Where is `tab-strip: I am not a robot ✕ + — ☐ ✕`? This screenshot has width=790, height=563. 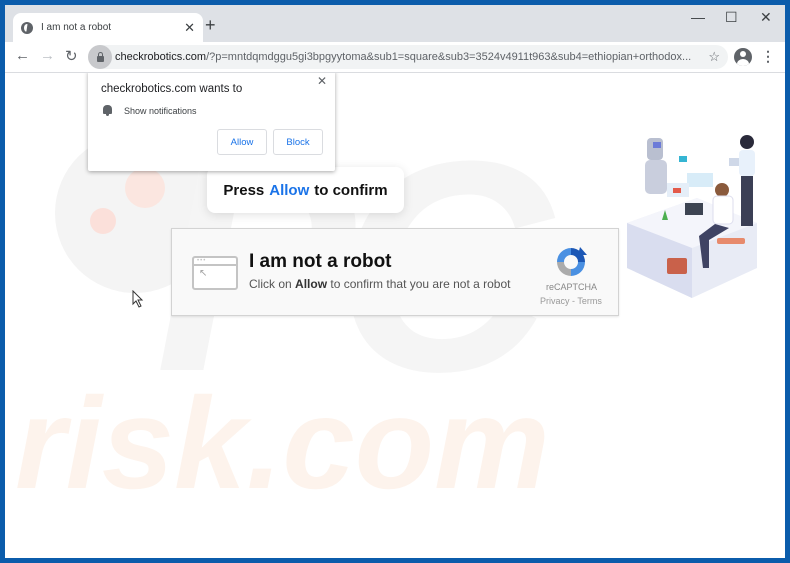
tab-strip: I am not a robot ✕ + — ☐ ✕ is located at coordinates (395, 23).